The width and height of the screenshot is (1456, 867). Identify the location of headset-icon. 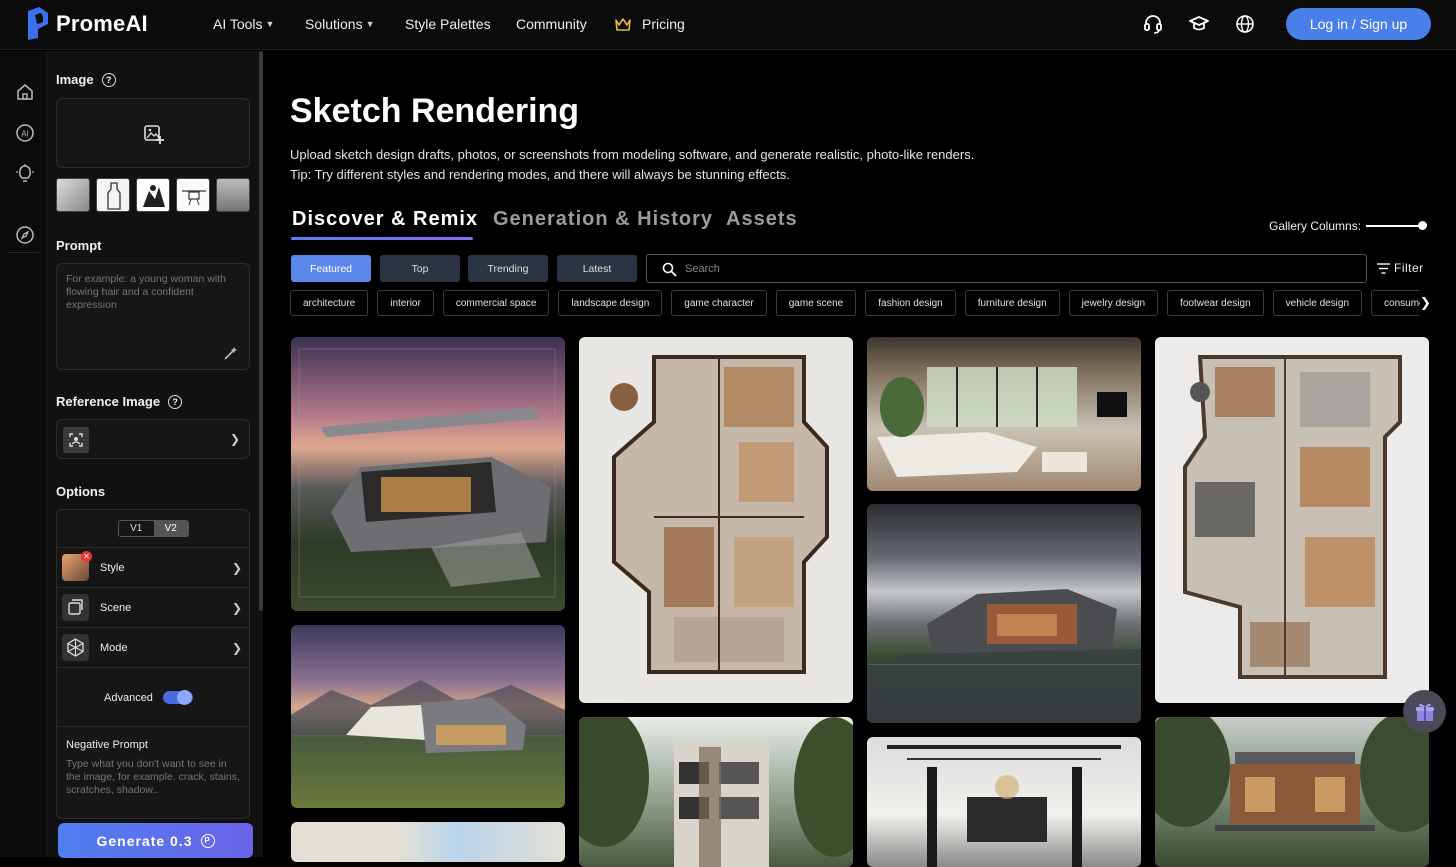
(1153, 24).